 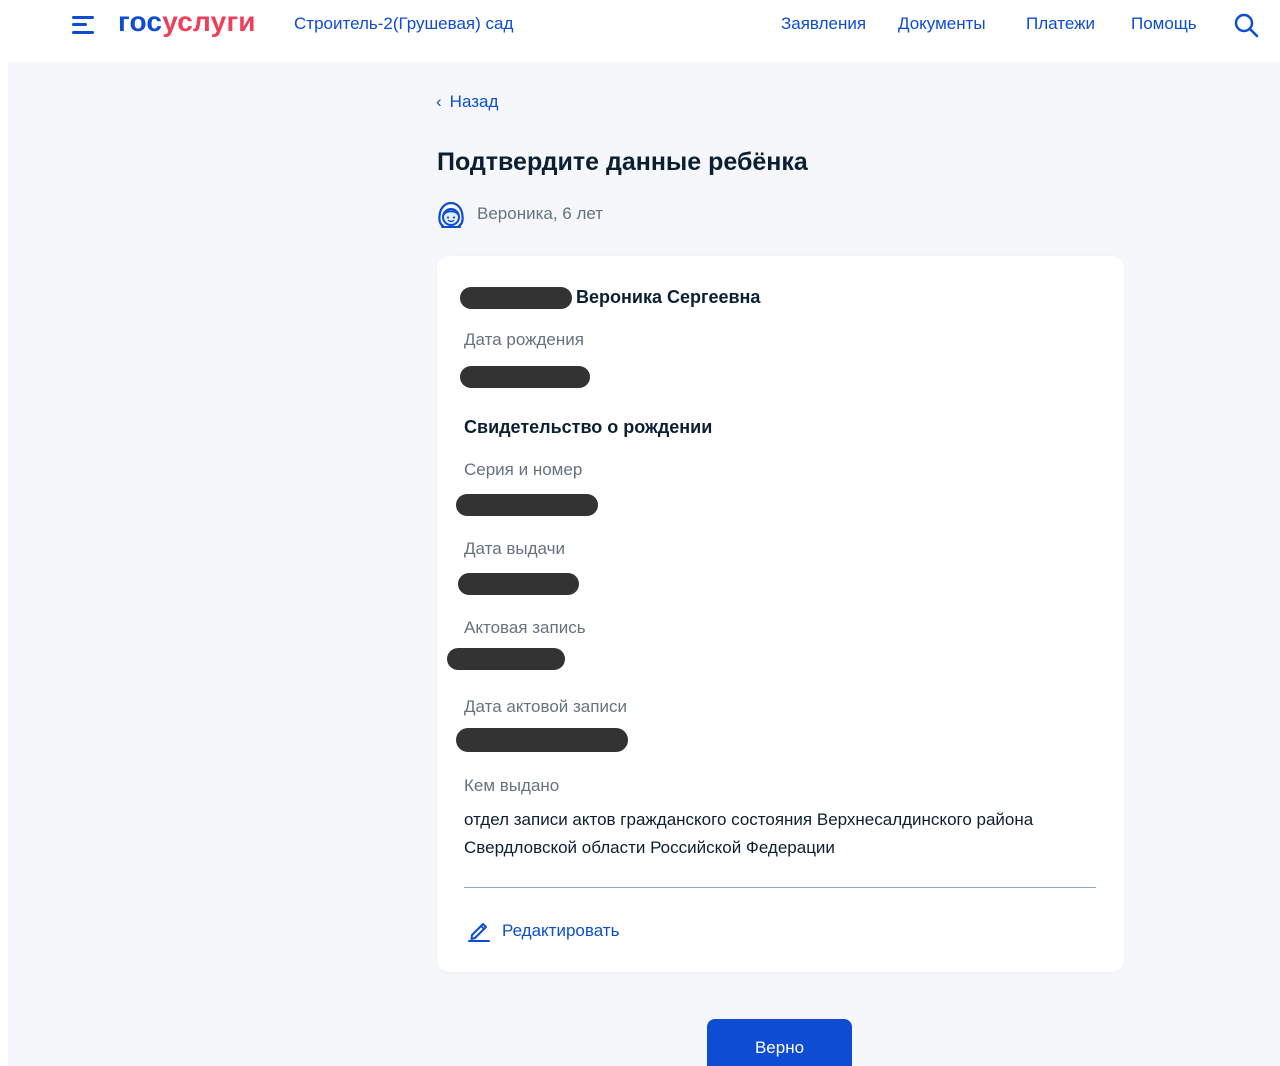 What do you see at coordinates (525, 377) in the screenshot?
I see `redacted-birth-date` at bounding box center [525, 377].